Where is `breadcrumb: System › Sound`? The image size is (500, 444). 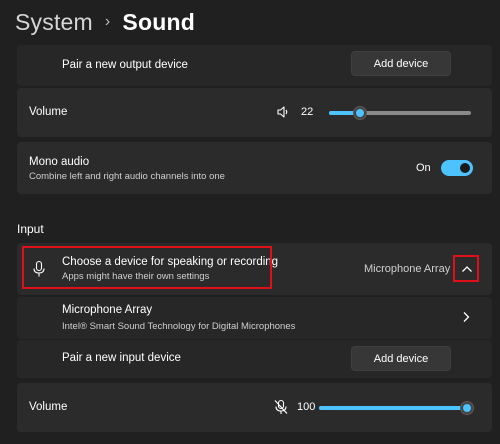
breadcrumb: System › Sound is located at coordinates (105, 22).